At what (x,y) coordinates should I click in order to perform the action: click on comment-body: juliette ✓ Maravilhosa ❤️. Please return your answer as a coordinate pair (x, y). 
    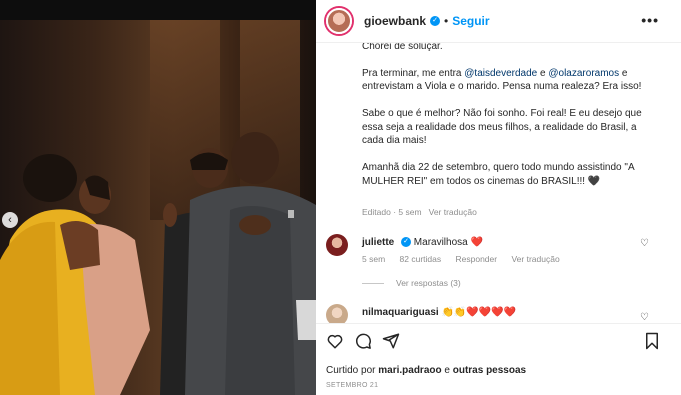
    Looking at the image, I should click on (422, 242).